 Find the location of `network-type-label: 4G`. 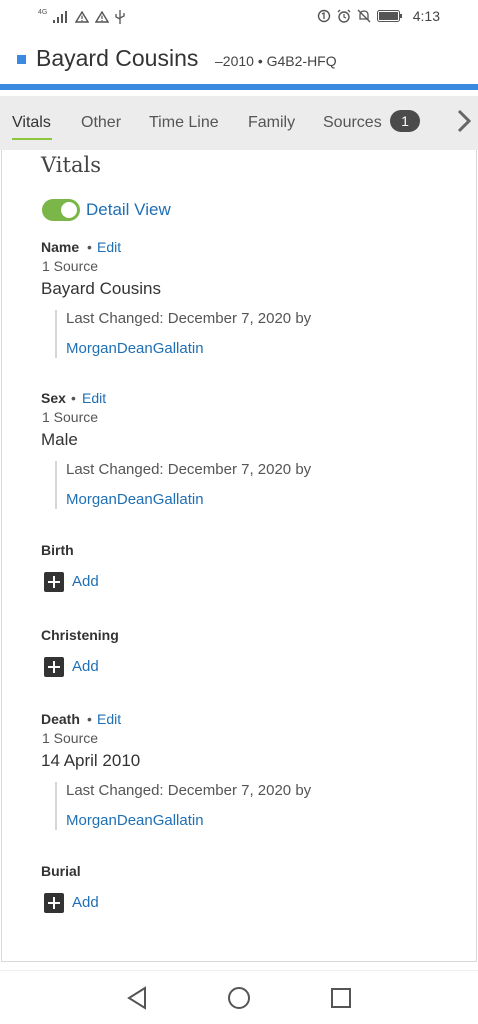

network-type-label: 4G is located at coordinates (43, 12).